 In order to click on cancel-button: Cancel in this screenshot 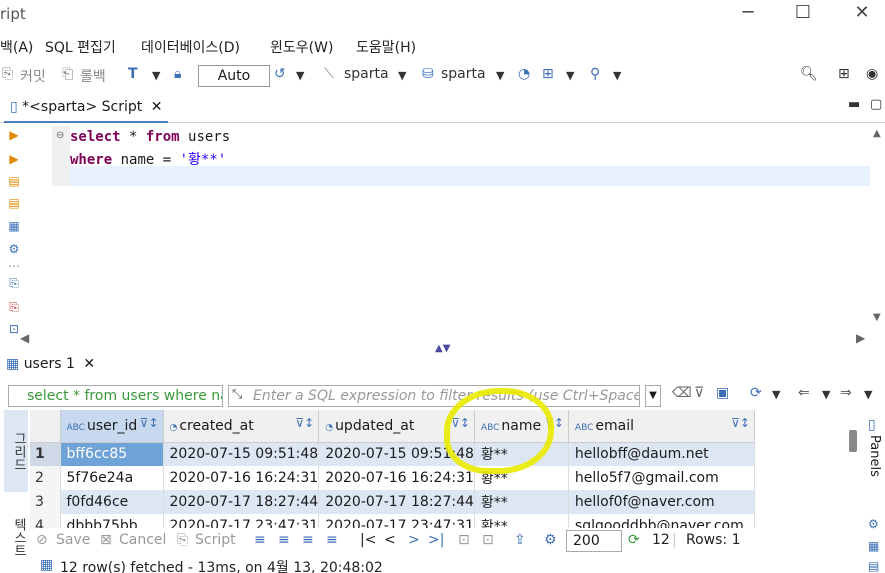, I will do `click(142, 540)`.